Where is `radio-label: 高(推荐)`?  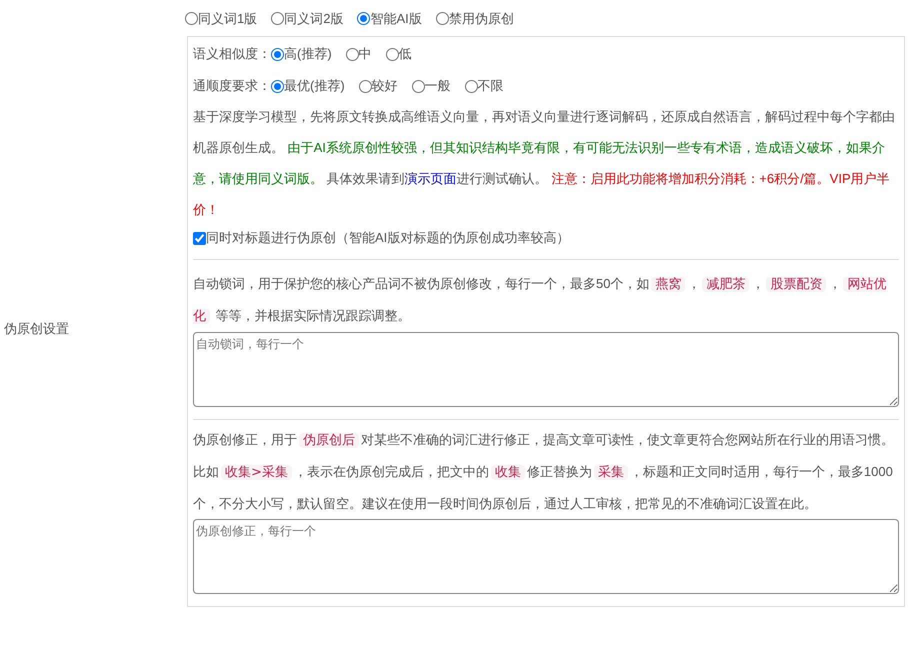 radio-label: 高(推荐) is located at coordinates (308, 54).